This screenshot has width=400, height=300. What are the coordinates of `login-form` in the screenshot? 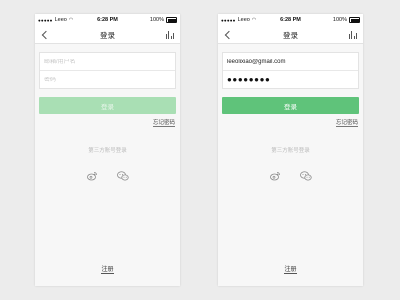 It's located at (107, 70).